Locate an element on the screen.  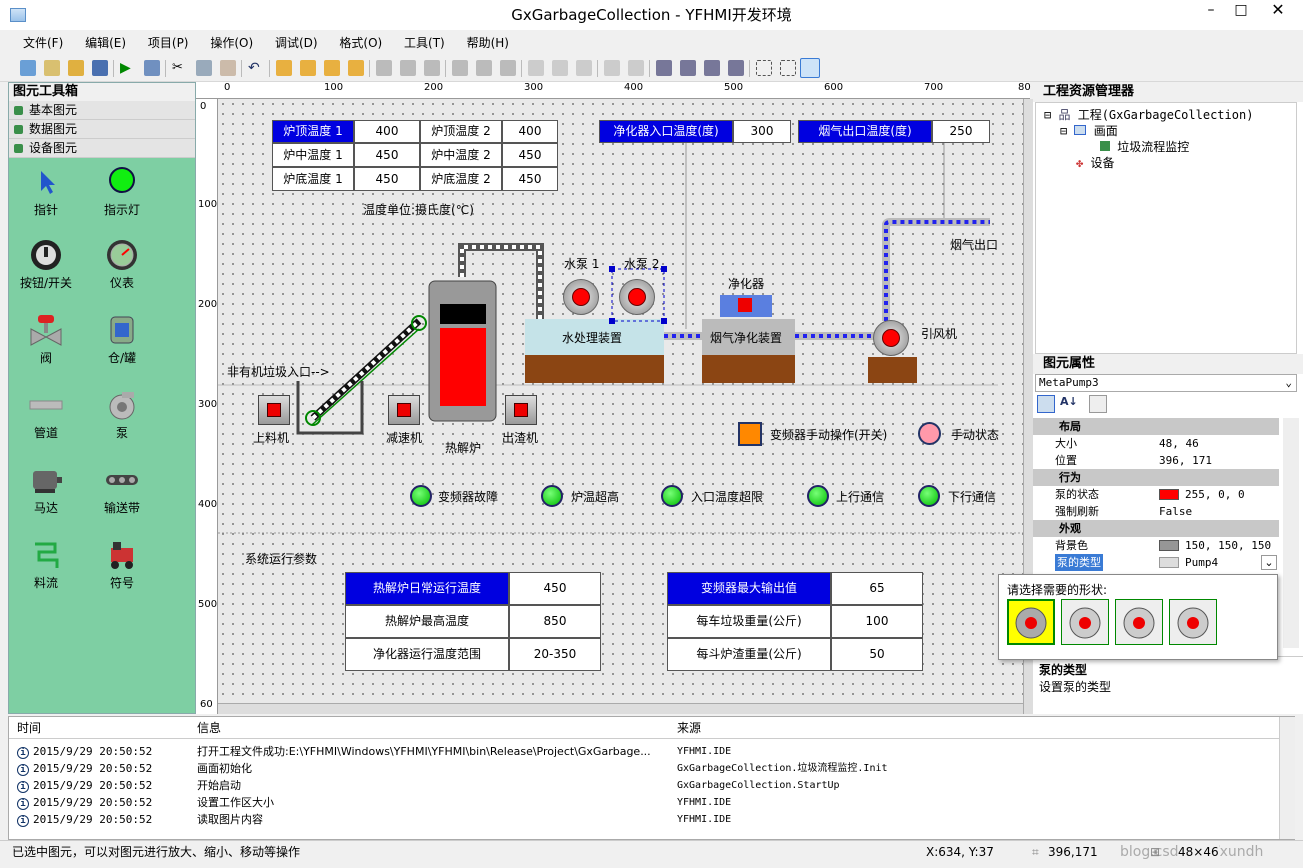
same-size-icon is located at coordinates (584, 68).